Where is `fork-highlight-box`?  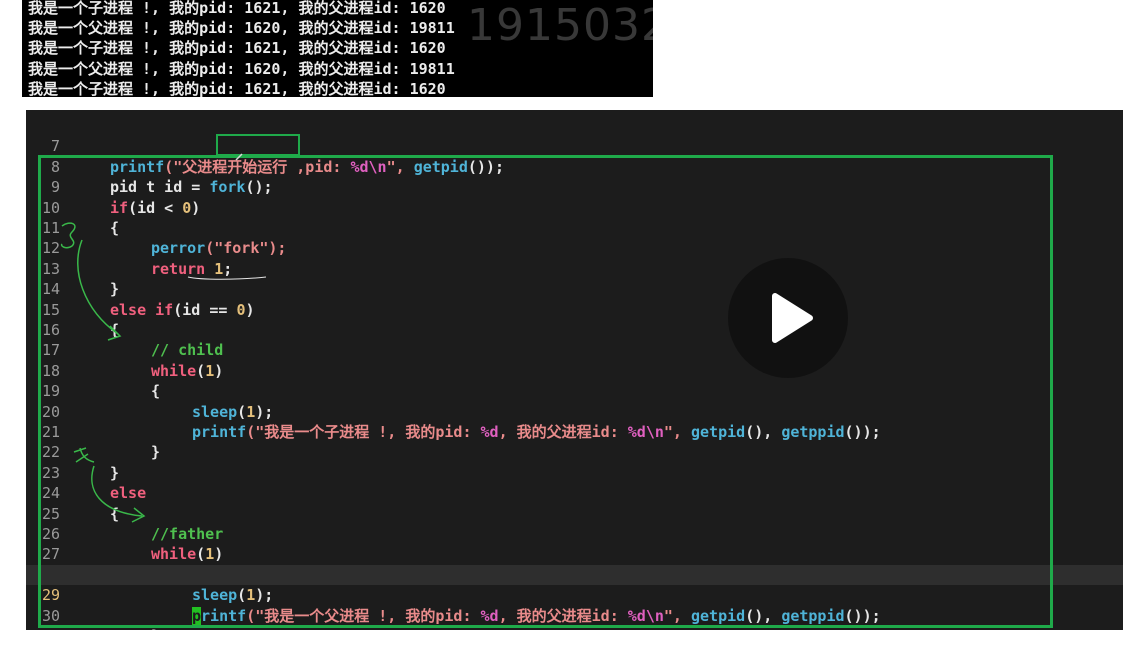
fork-highlight-box is located at coordinates (258, 145).